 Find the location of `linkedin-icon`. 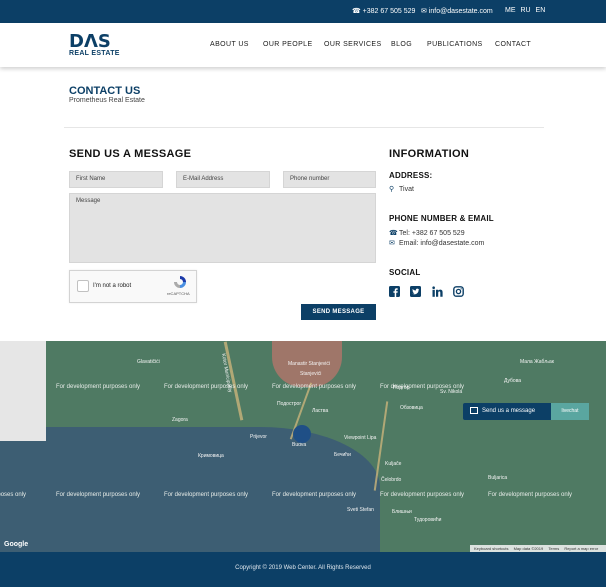

linkedin-icon is located at coordinates (437, 290).